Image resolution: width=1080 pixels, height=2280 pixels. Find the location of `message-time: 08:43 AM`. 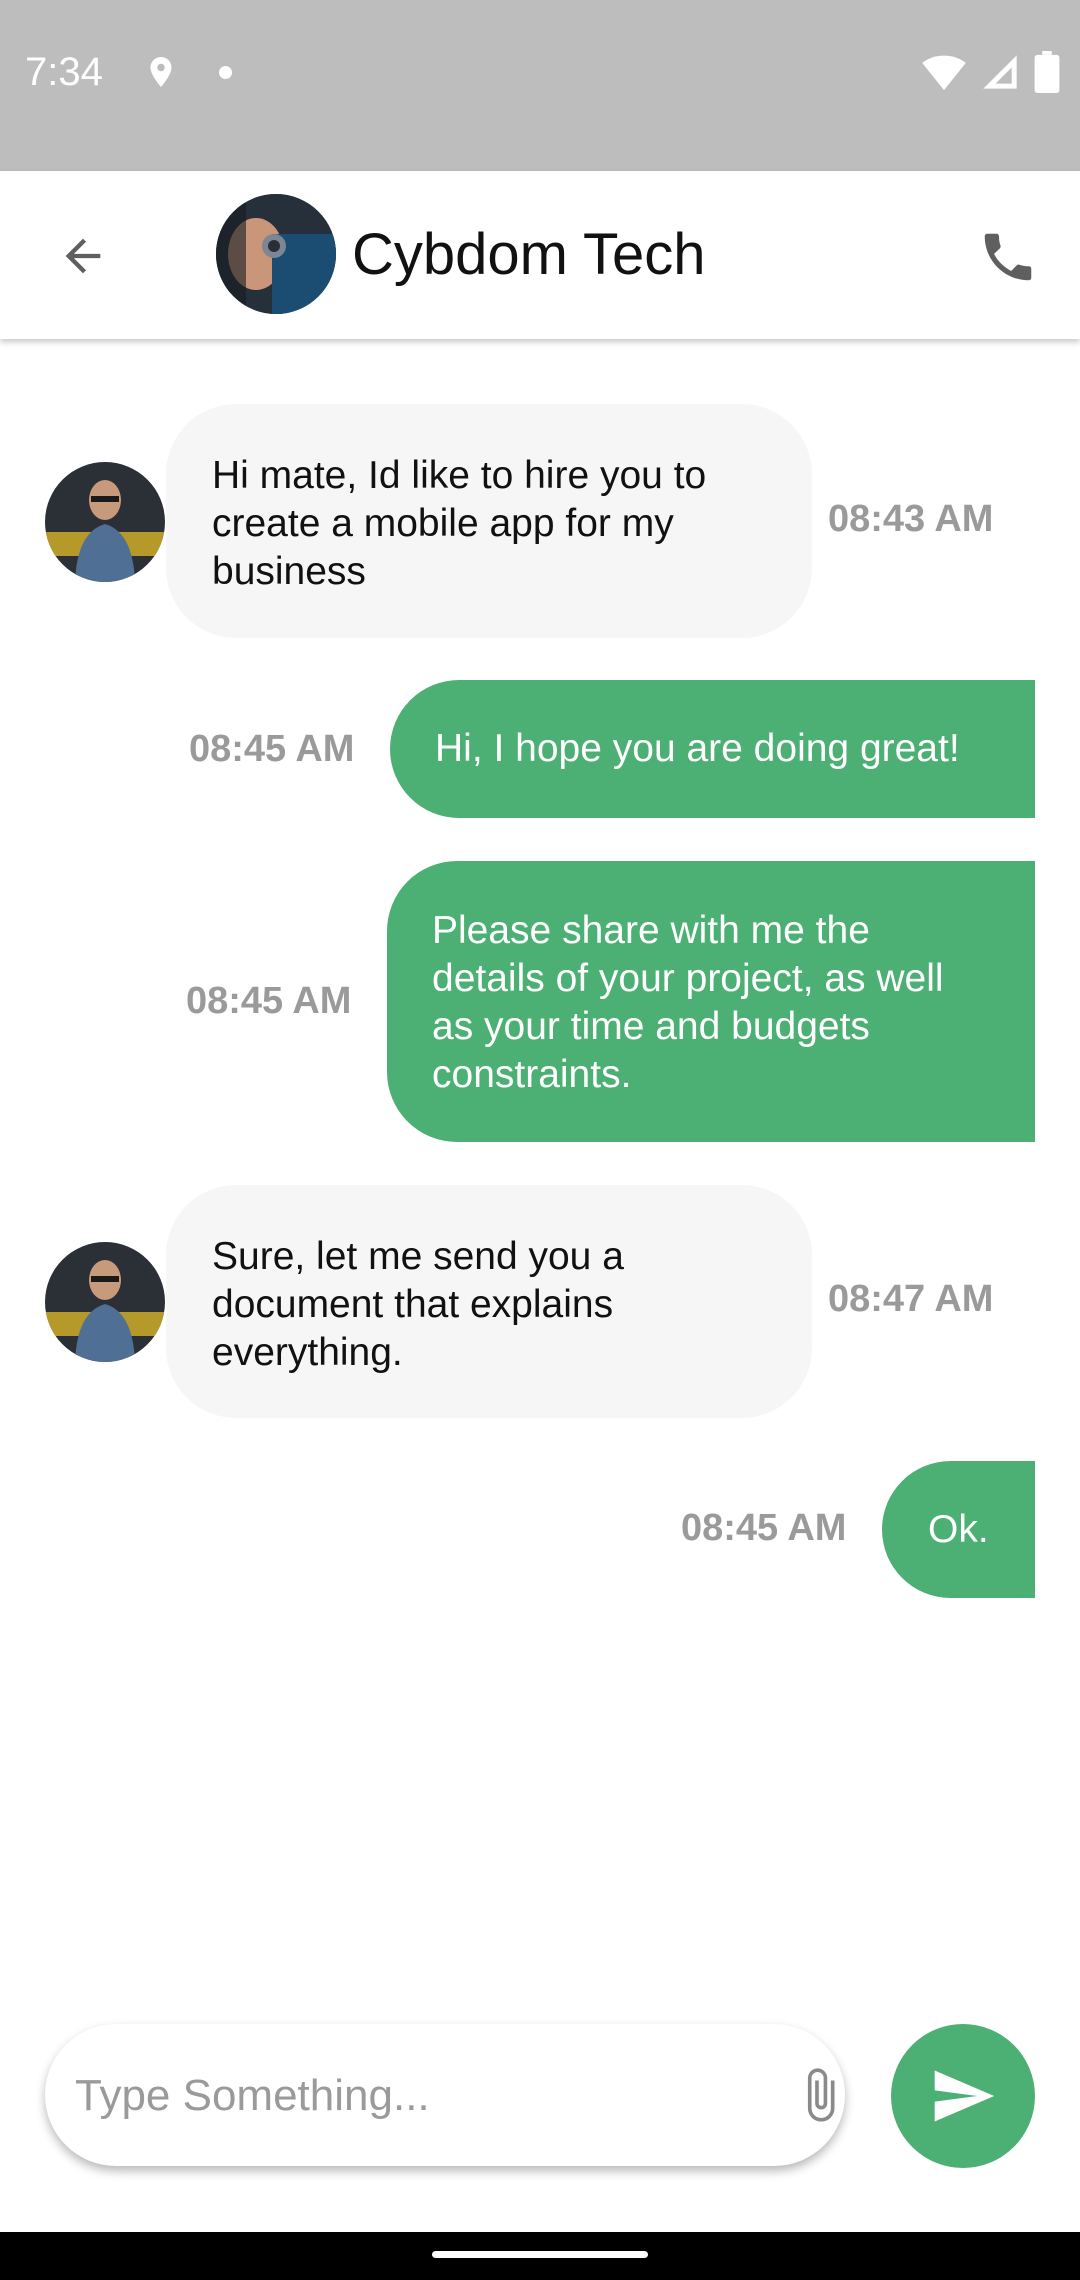

message-time: 08:43 AM is located at coordinates (911, 519).